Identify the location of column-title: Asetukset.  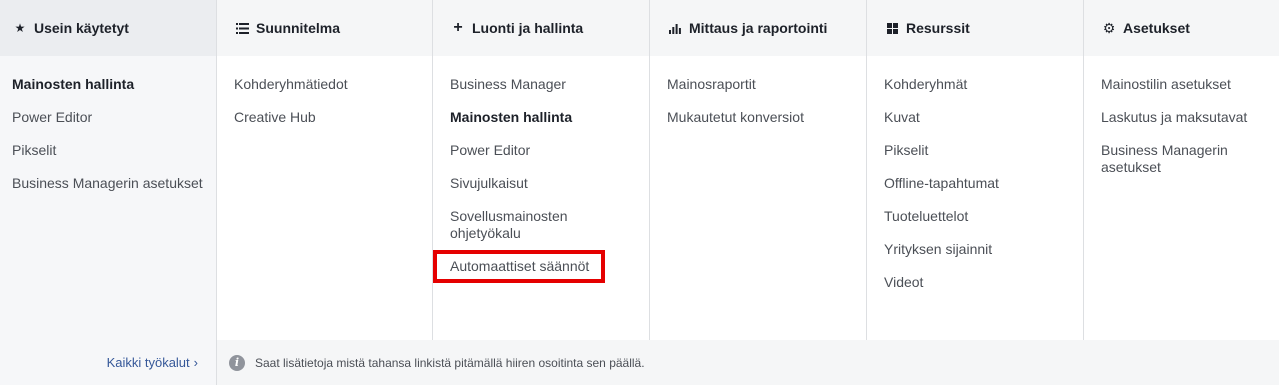
(1156, 28).